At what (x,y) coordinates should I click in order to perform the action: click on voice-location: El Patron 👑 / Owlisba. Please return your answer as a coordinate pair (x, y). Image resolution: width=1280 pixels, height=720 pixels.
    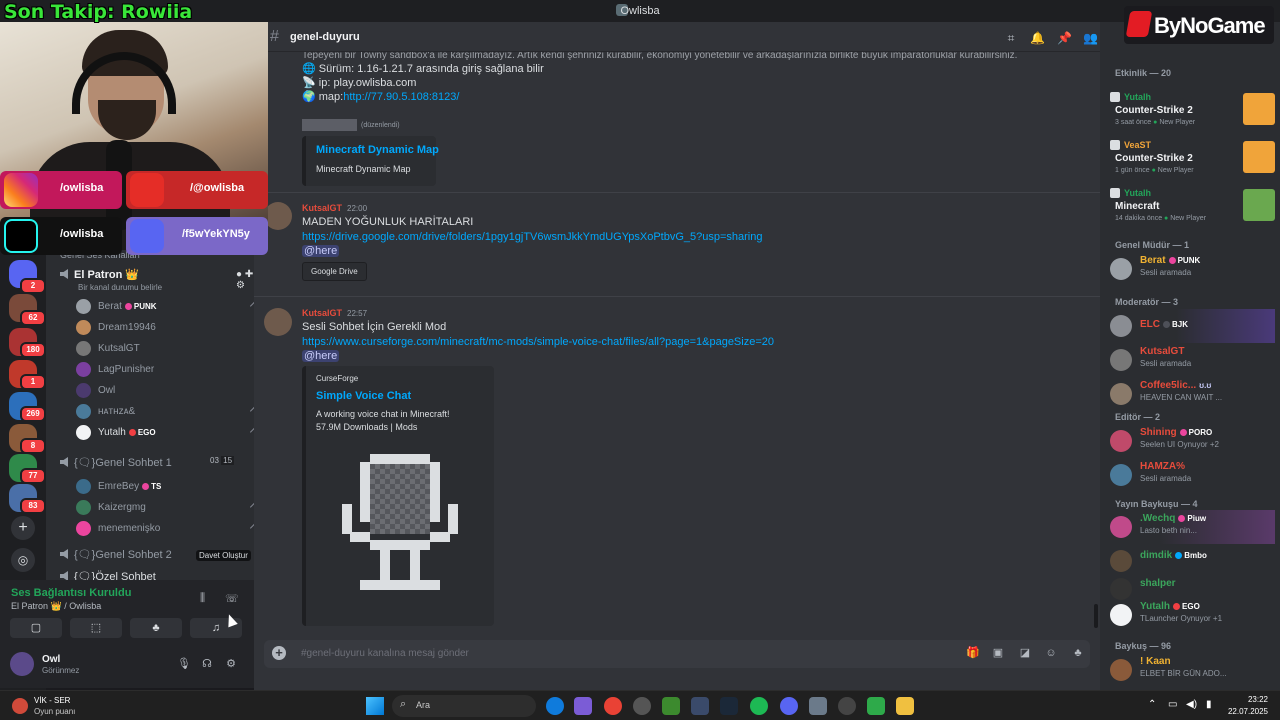
    Looking at the image, I should click on (56, 606).